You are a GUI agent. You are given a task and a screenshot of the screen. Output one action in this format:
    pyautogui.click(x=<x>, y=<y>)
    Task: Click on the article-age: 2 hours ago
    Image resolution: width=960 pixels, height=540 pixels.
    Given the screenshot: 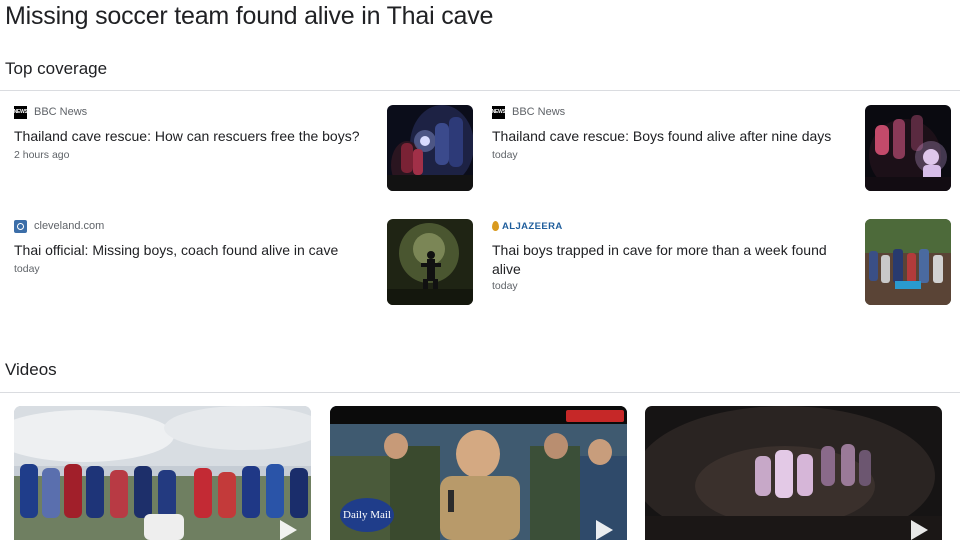 What is the action you would take?
    pyautogui.click(x=42, y=155)
    